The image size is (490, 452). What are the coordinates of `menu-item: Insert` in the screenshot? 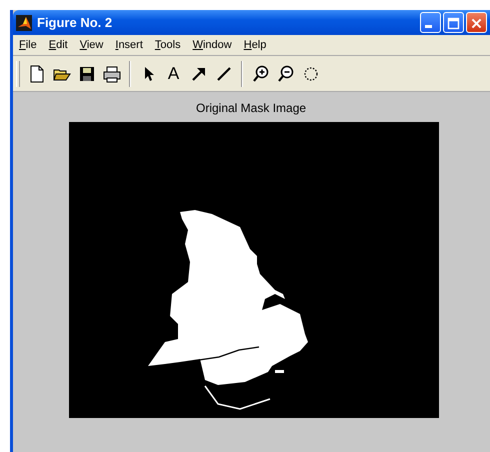 It's located at (129, 45).